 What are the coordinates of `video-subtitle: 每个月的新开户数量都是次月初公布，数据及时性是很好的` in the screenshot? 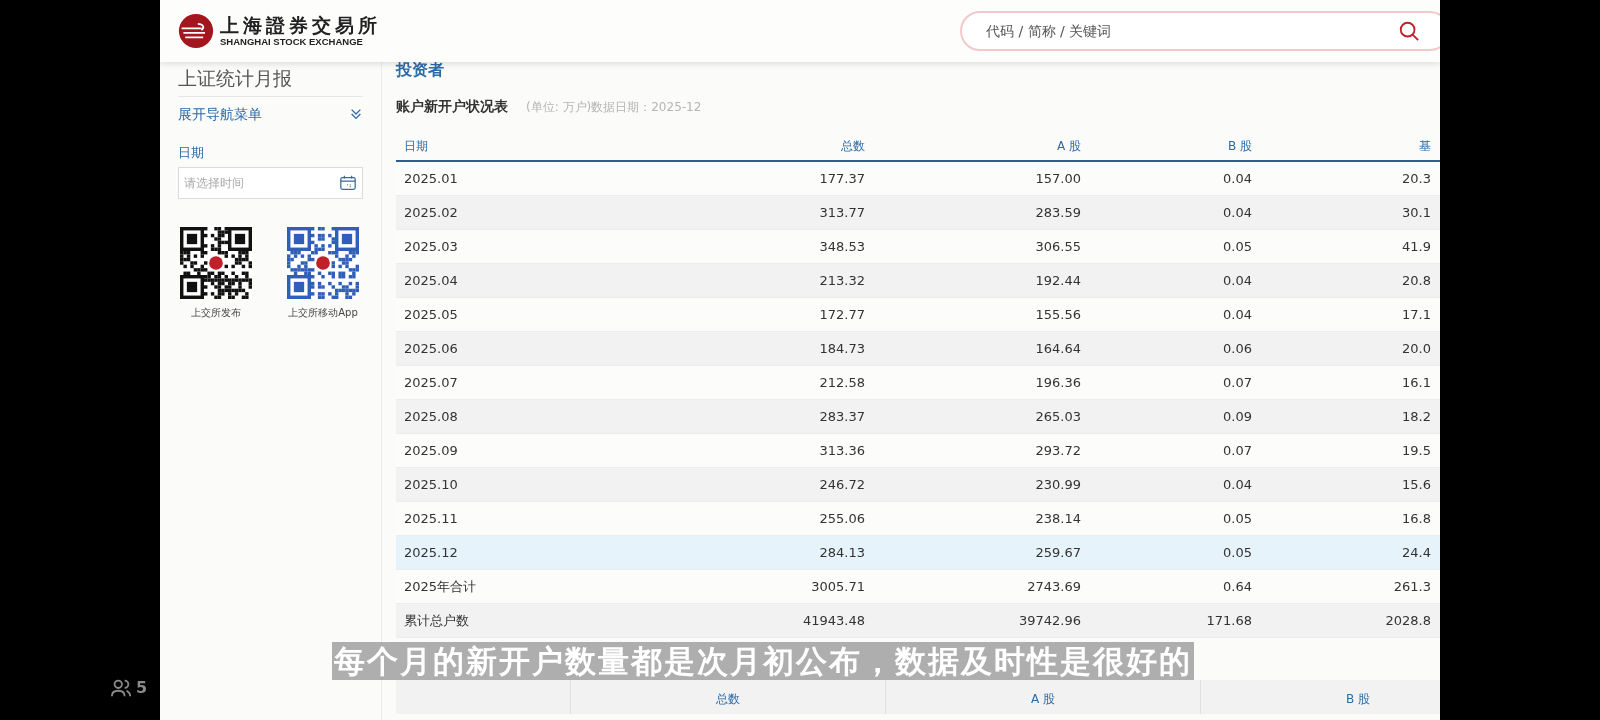 It's located at (763, 661).